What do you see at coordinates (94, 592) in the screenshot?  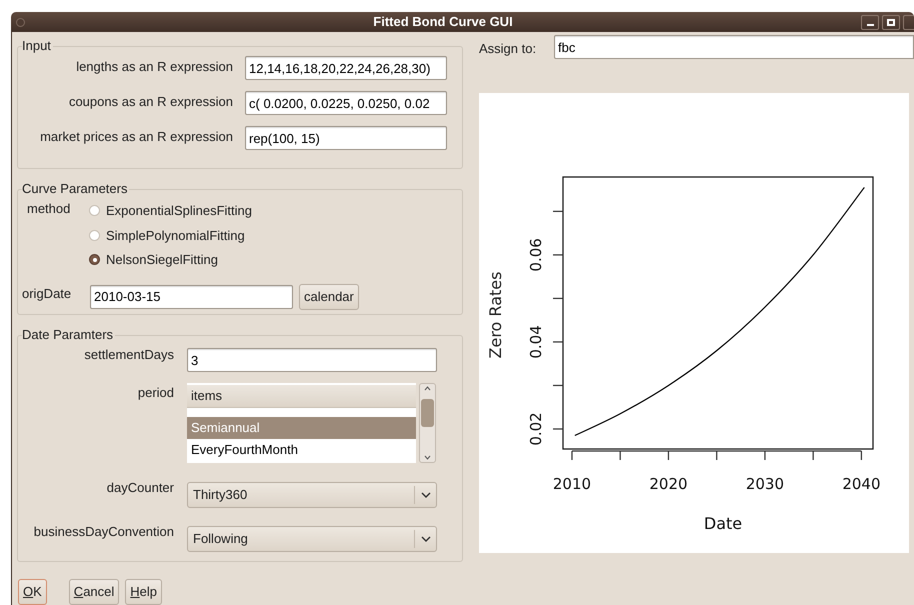 I see `dialog-button: Cancel` at bounding box center [94, 592].